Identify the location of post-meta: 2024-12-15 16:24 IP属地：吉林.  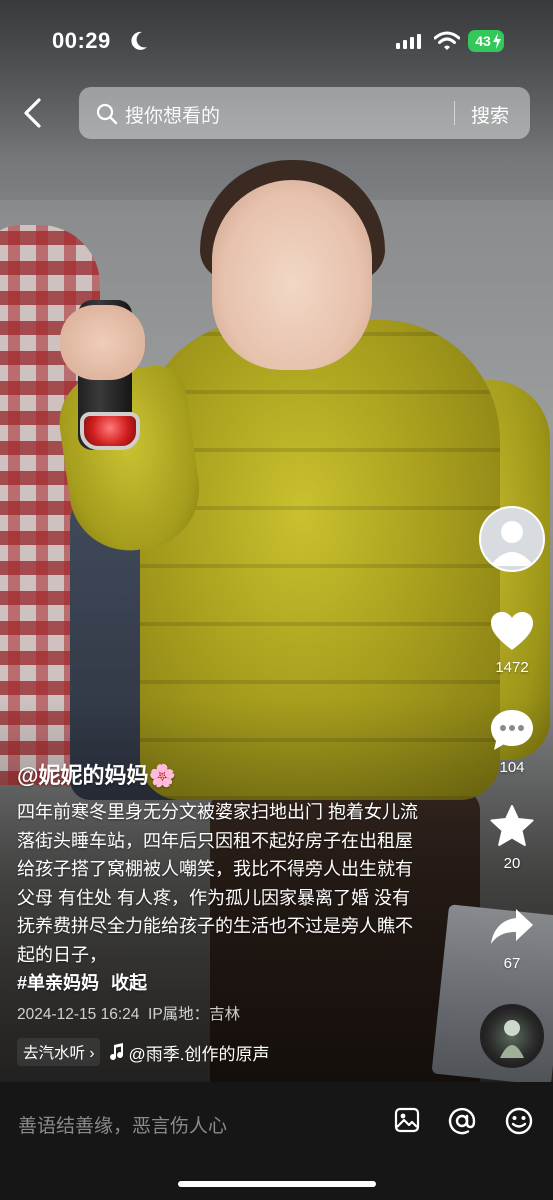
(128, 1013).